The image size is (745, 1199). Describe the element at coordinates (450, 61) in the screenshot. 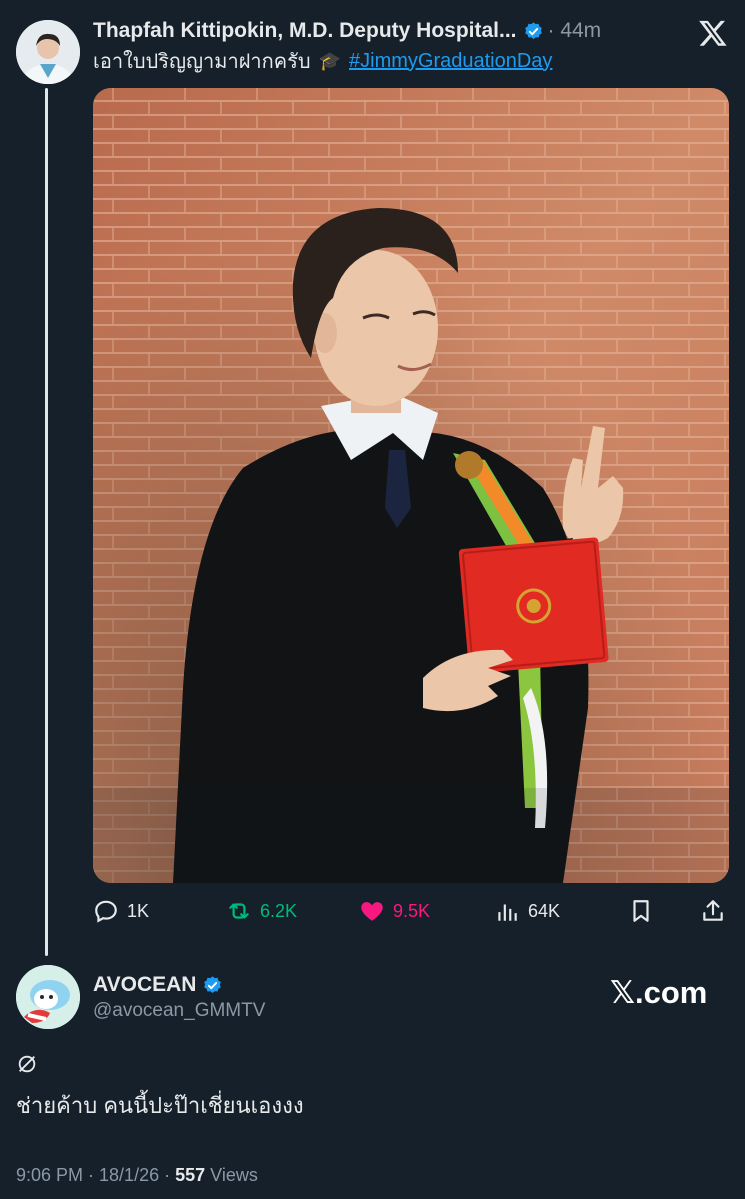

I see `hashtag-link: #JimmyGraduationDay` at that location.